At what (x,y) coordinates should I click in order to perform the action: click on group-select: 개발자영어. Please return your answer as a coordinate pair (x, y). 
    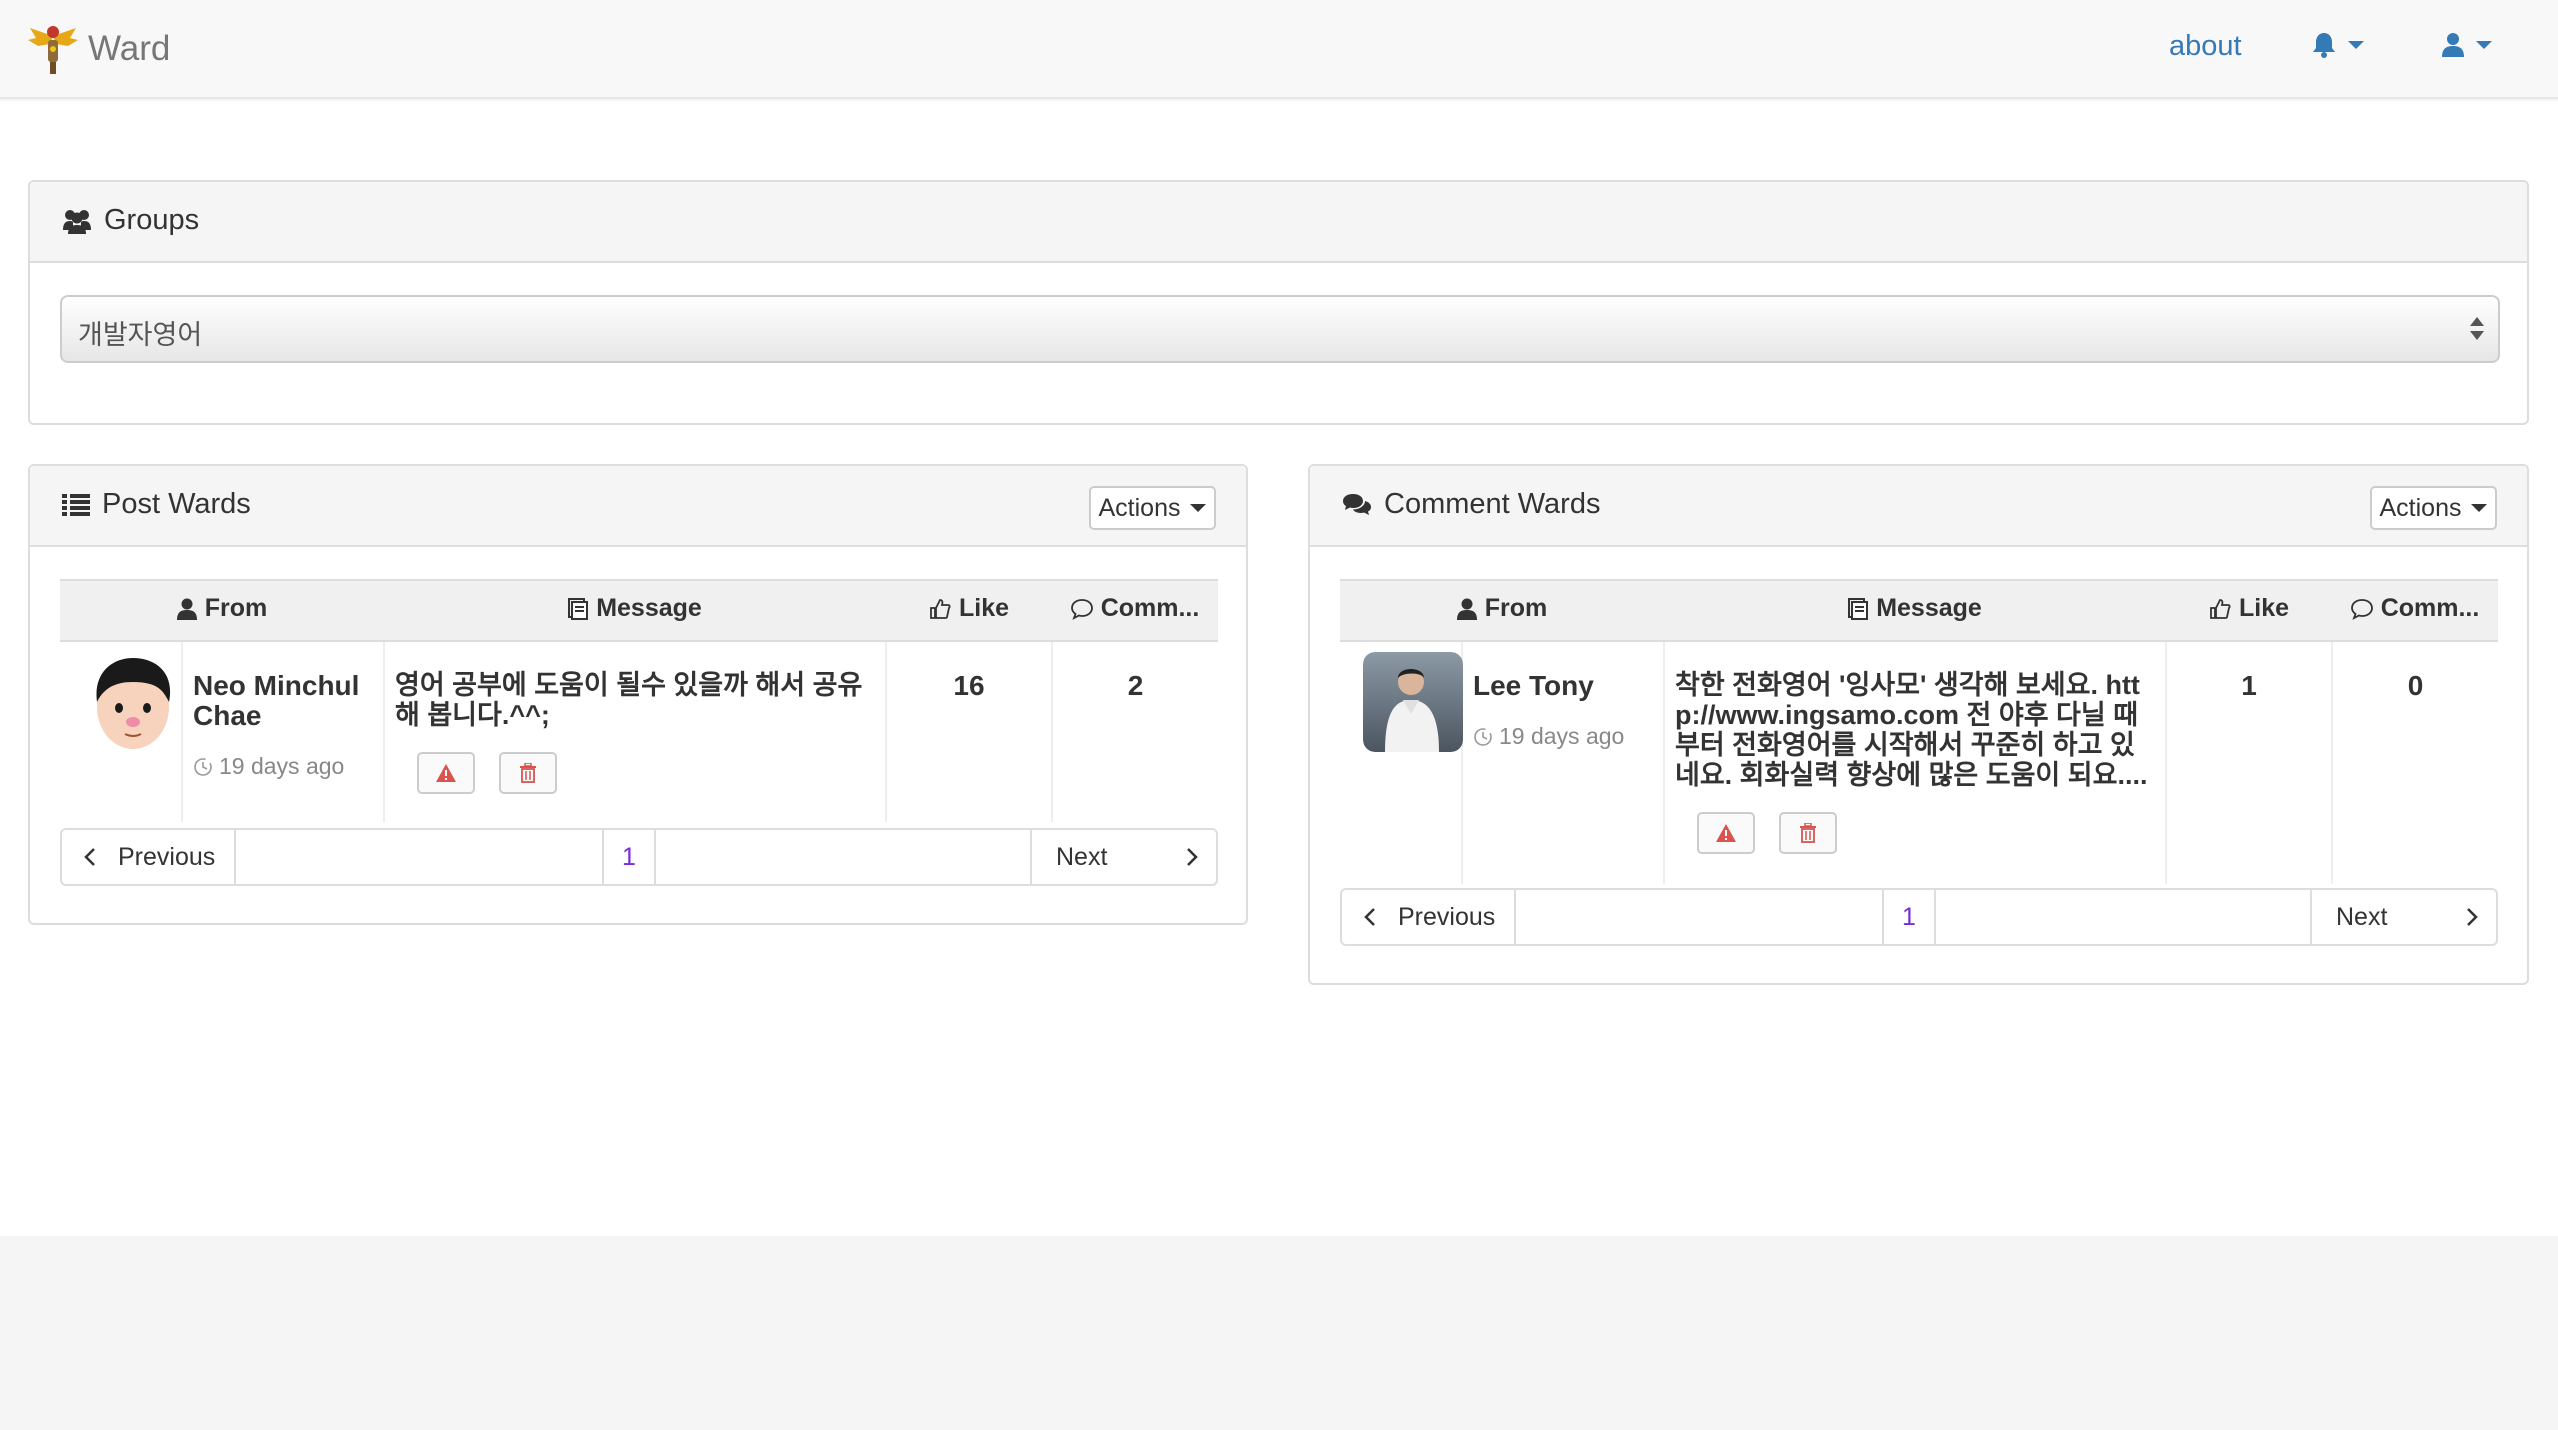
    Looking at the image, I should click on (1280, 329).